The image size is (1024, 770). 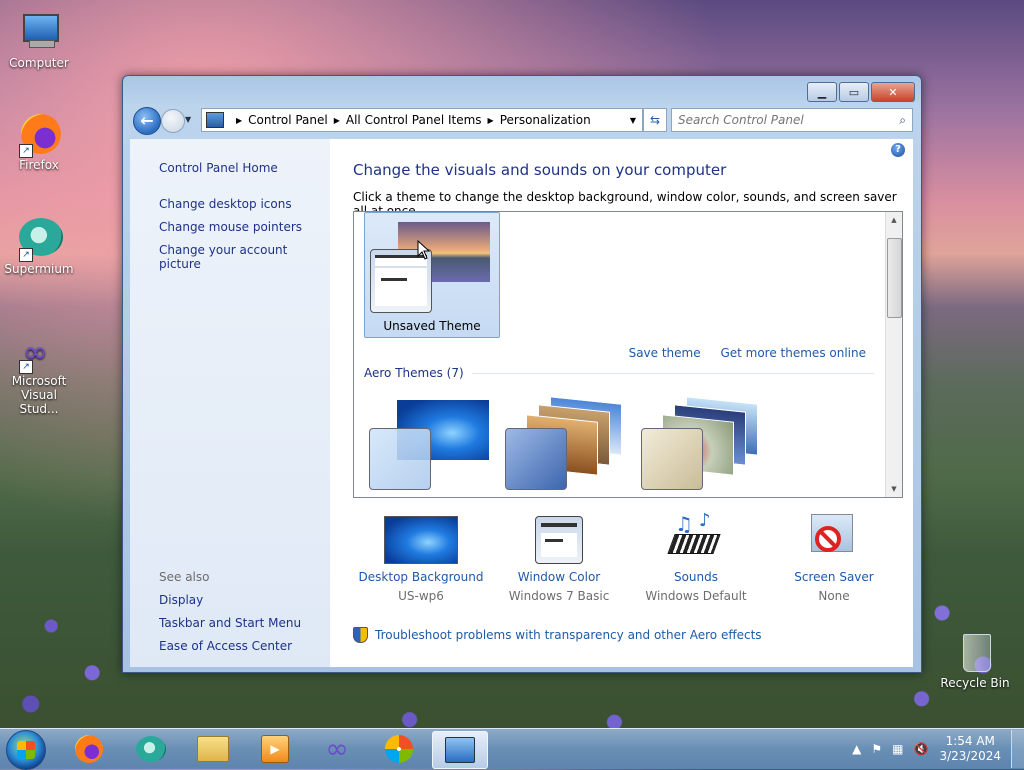 I want to click on get-more-themes-link: Get more themes online, so click(x=793, y=353).